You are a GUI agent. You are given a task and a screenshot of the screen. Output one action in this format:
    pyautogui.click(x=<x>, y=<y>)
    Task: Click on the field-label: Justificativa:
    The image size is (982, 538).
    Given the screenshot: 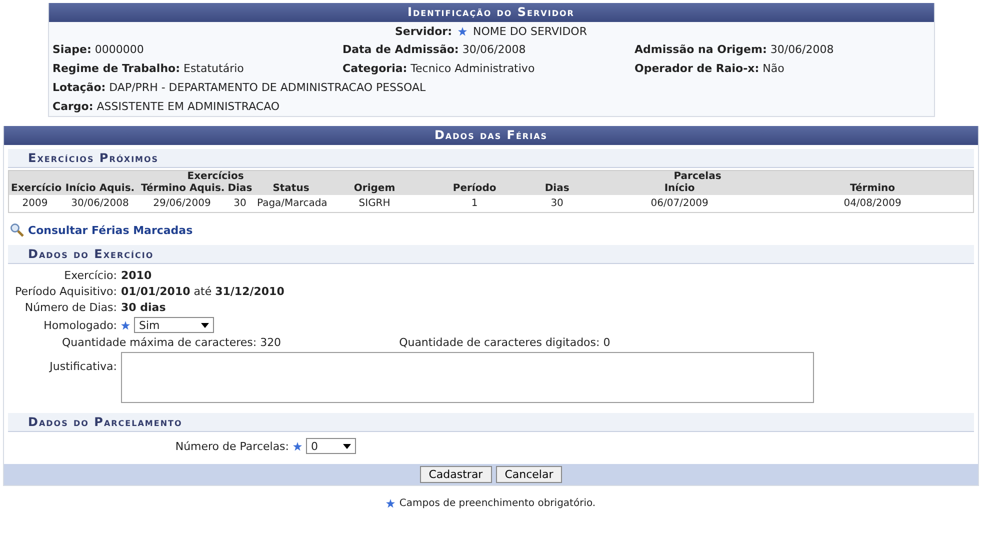 What is the action you would take?
    pyautogui.click(x=82, y=366)
    